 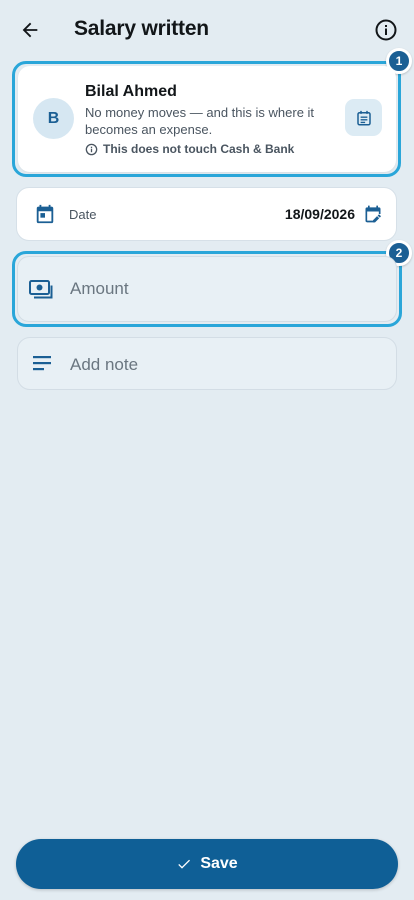 What do you see at coordinates (220, 365) in the screenshot?
I see `note-input` at bounding box center [220, 365].